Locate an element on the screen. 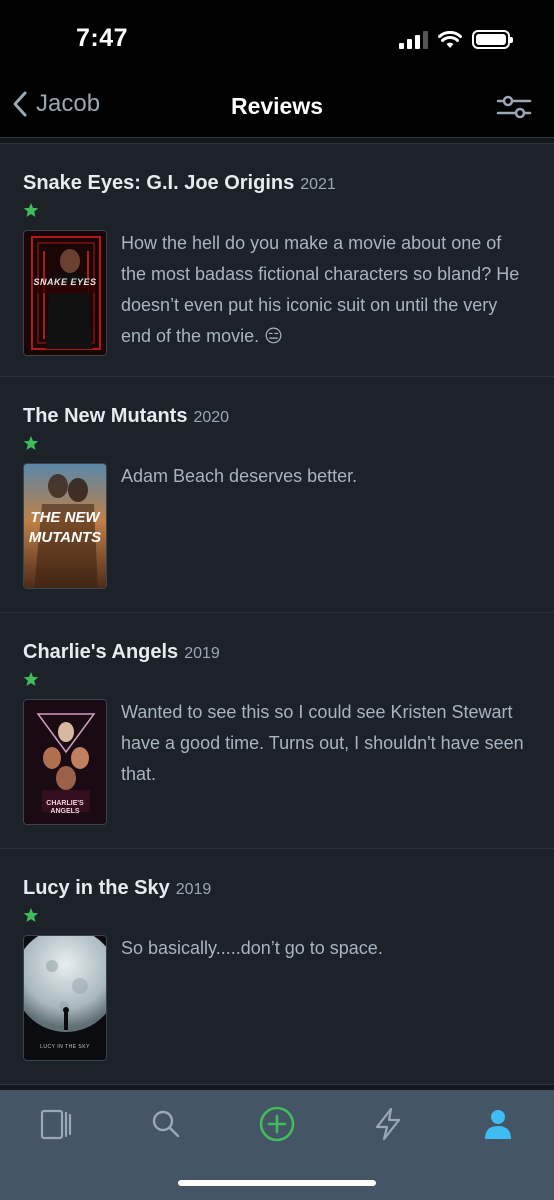  profile-icon is located at coordinates (498, 1124).